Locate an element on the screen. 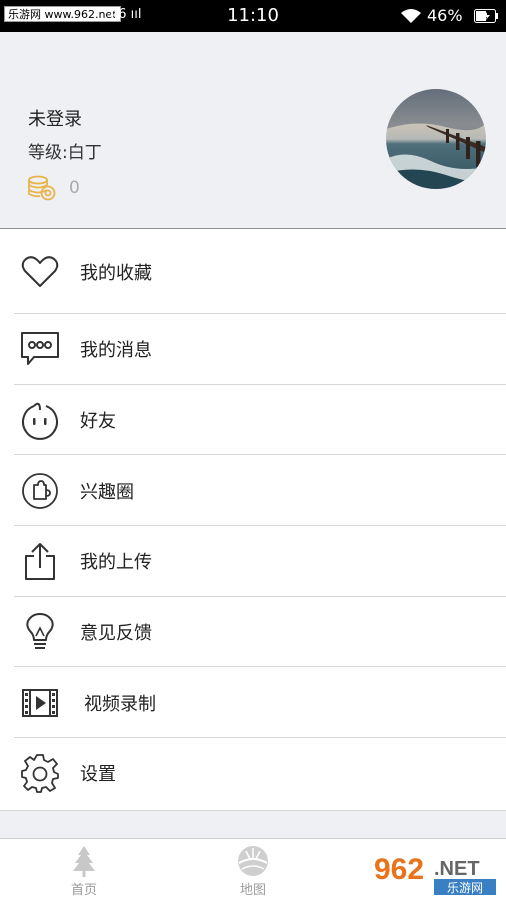  menu-item-interest-circle: 兴趣圈 is located at coordinates (253, 491).